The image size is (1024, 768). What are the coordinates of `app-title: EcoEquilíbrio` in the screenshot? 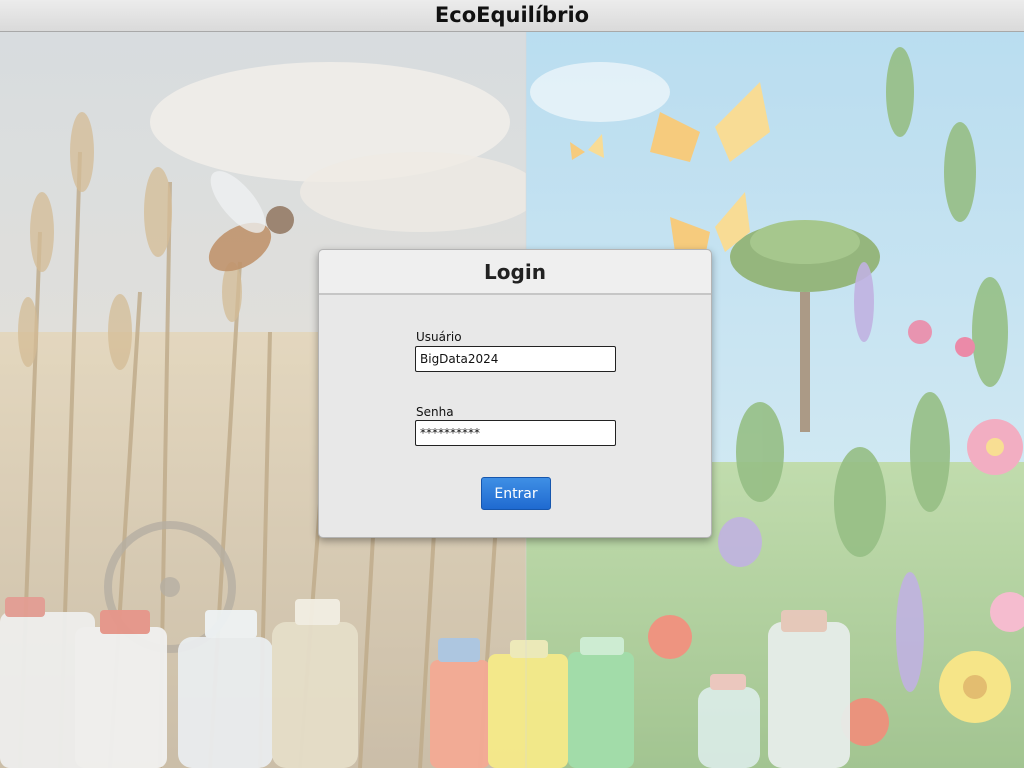 It's located at (512, 16).